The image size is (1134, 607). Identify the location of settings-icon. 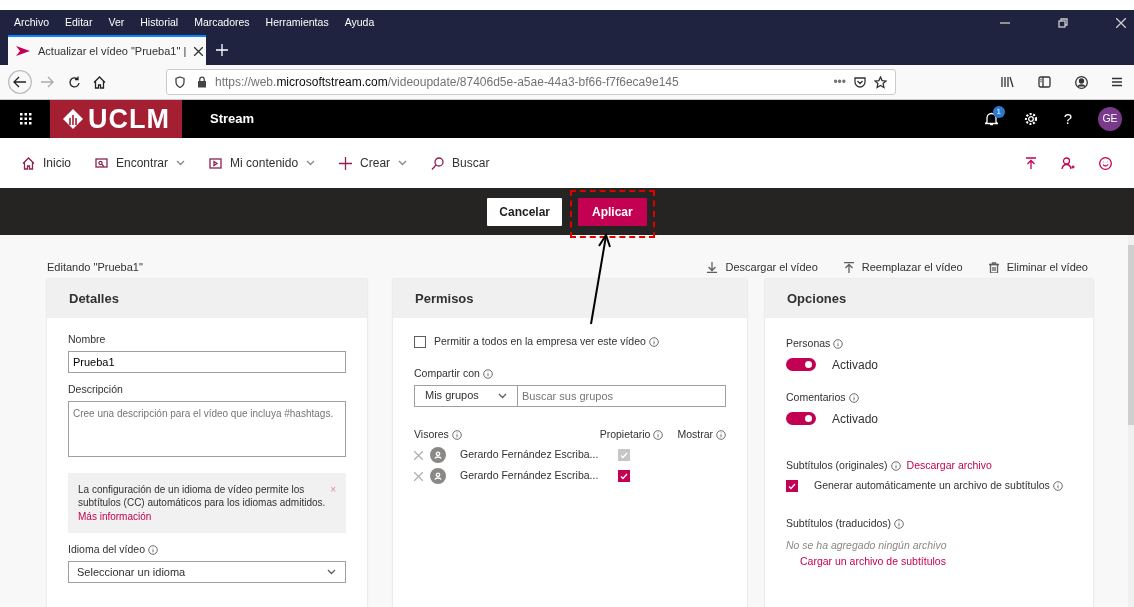
(1030, 119).